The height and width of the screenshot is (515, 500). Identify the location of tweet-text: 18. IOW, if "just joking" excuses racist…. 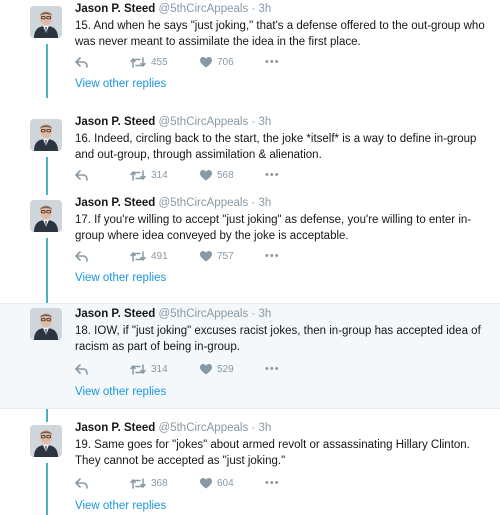
(278, 339).